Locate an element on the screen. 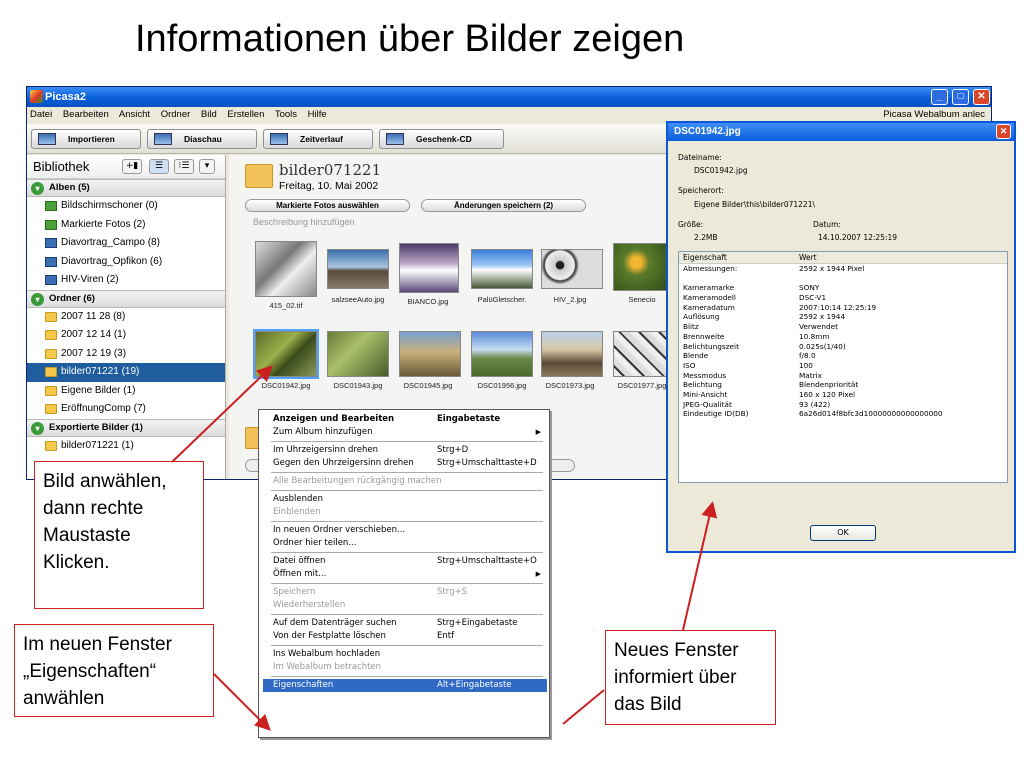  menu-item: Ins Webalbum hochladen is located at coordinates (408, 654).